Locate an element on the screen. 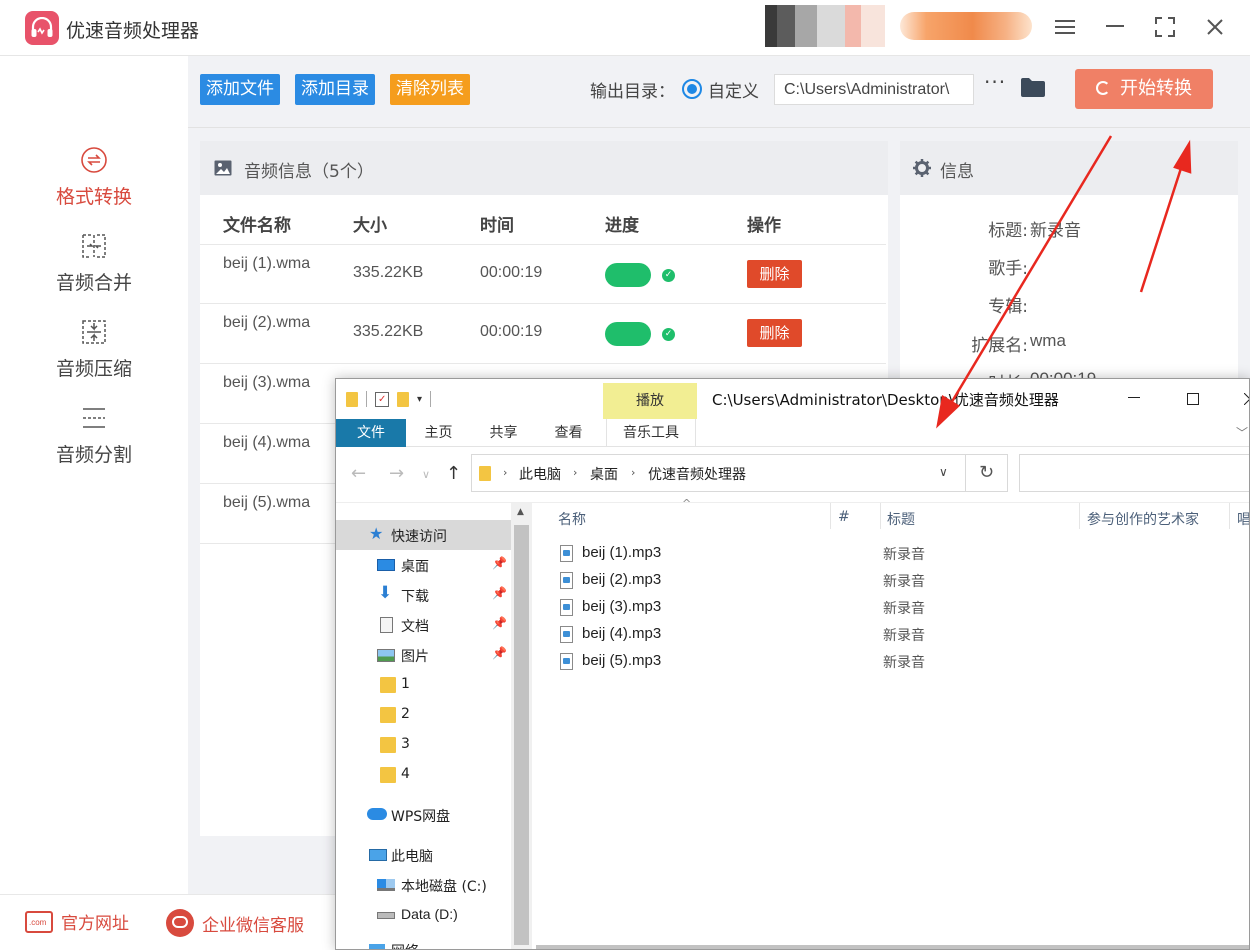  column-header-size: 大小 is located at coordinates (370, 226).